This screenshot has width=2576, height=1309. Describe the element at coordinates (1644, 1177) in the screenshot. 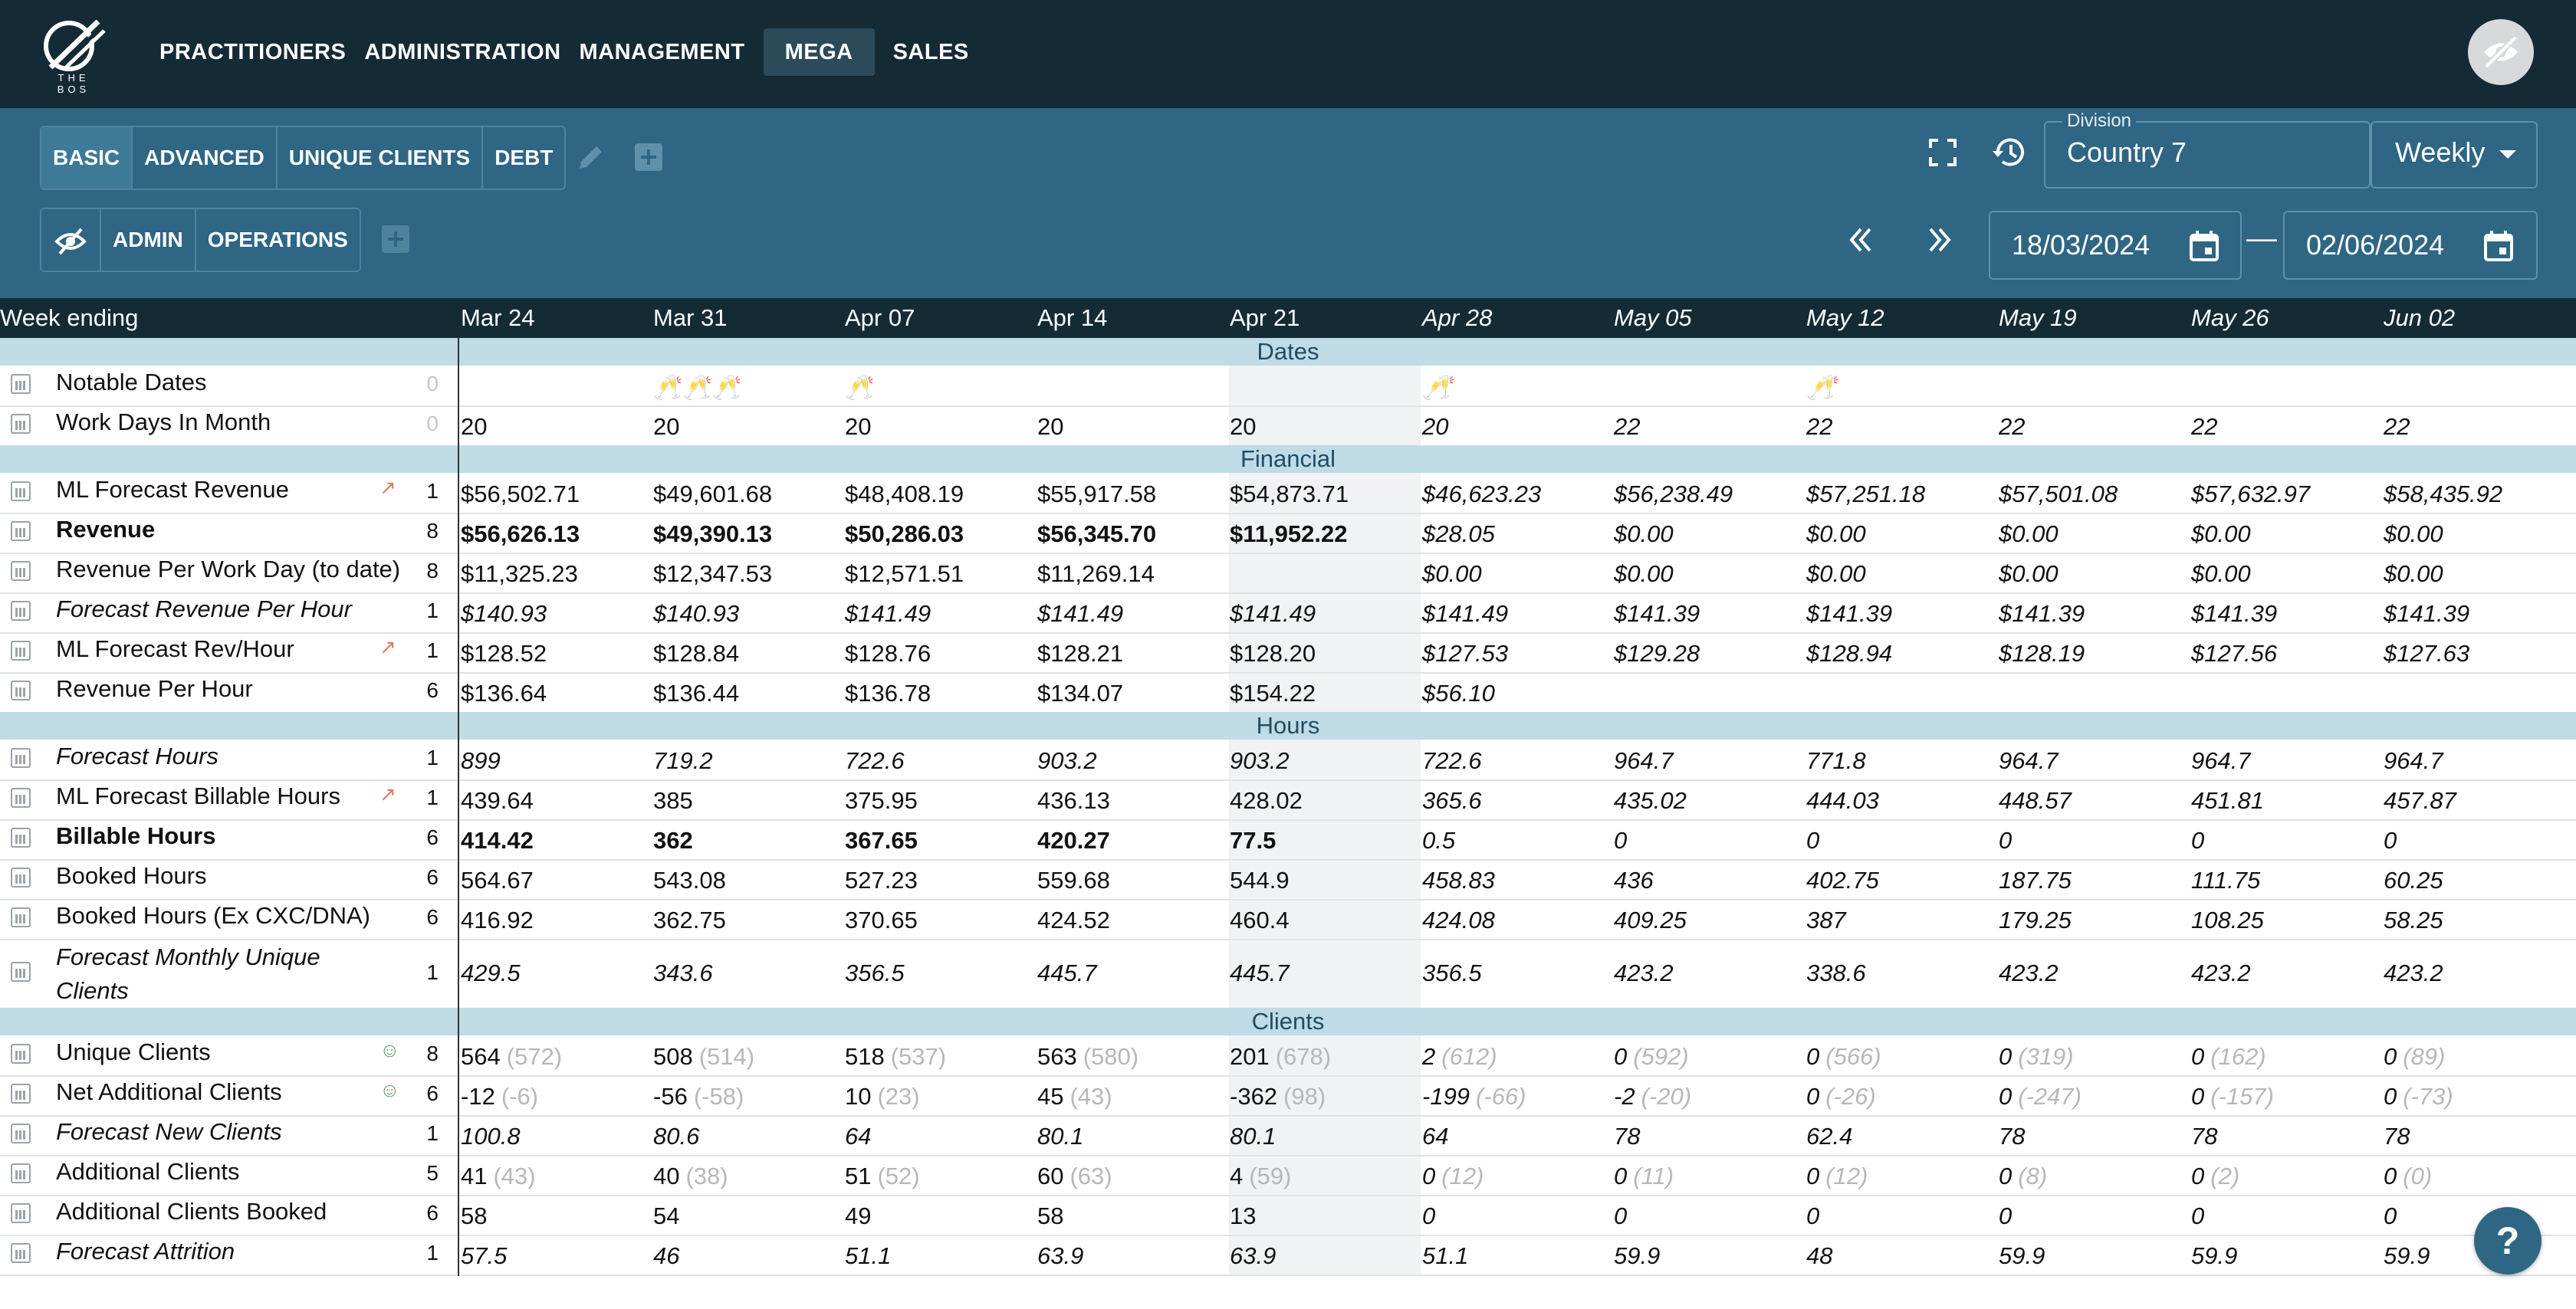

I see `cell-may-05: 0 (11)` at that location.